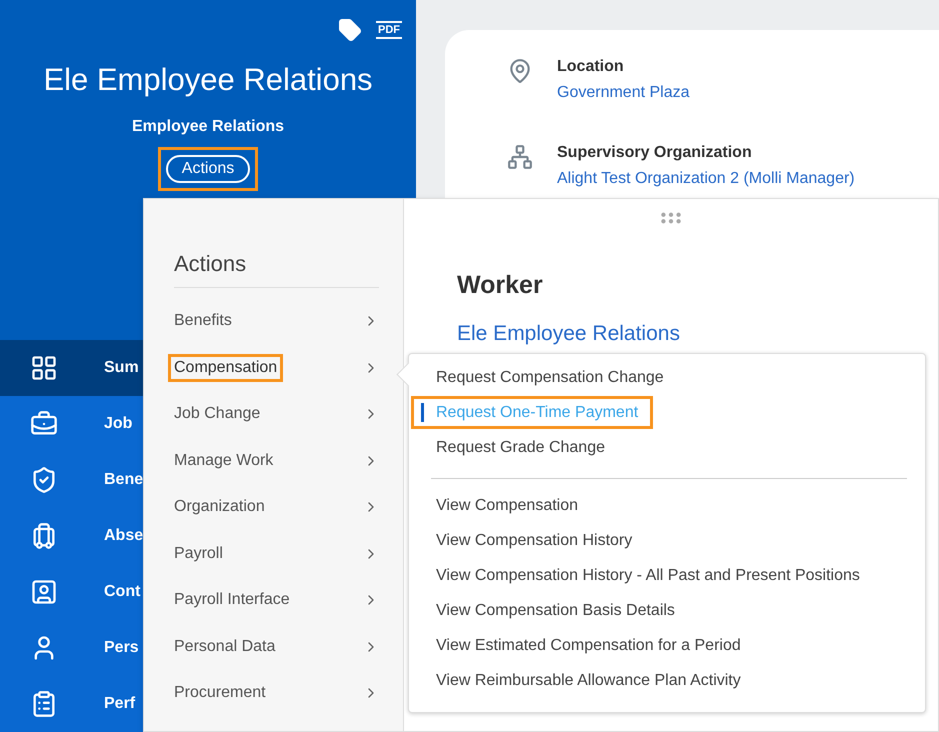 This screenshot has height=732, width=939. What do you see at coordinates (350, 30) in the screenshot?
I see `tag-icon` at bounding box center [350, 30].